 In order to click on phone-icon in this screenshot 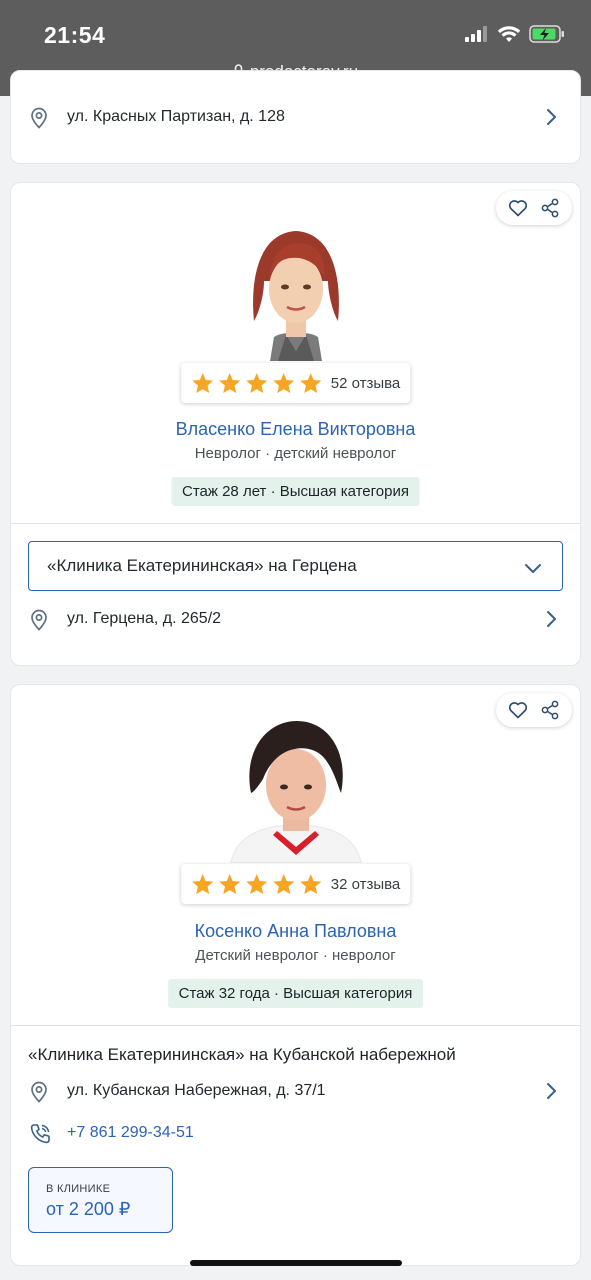, I will do `click(40, 1136)`.